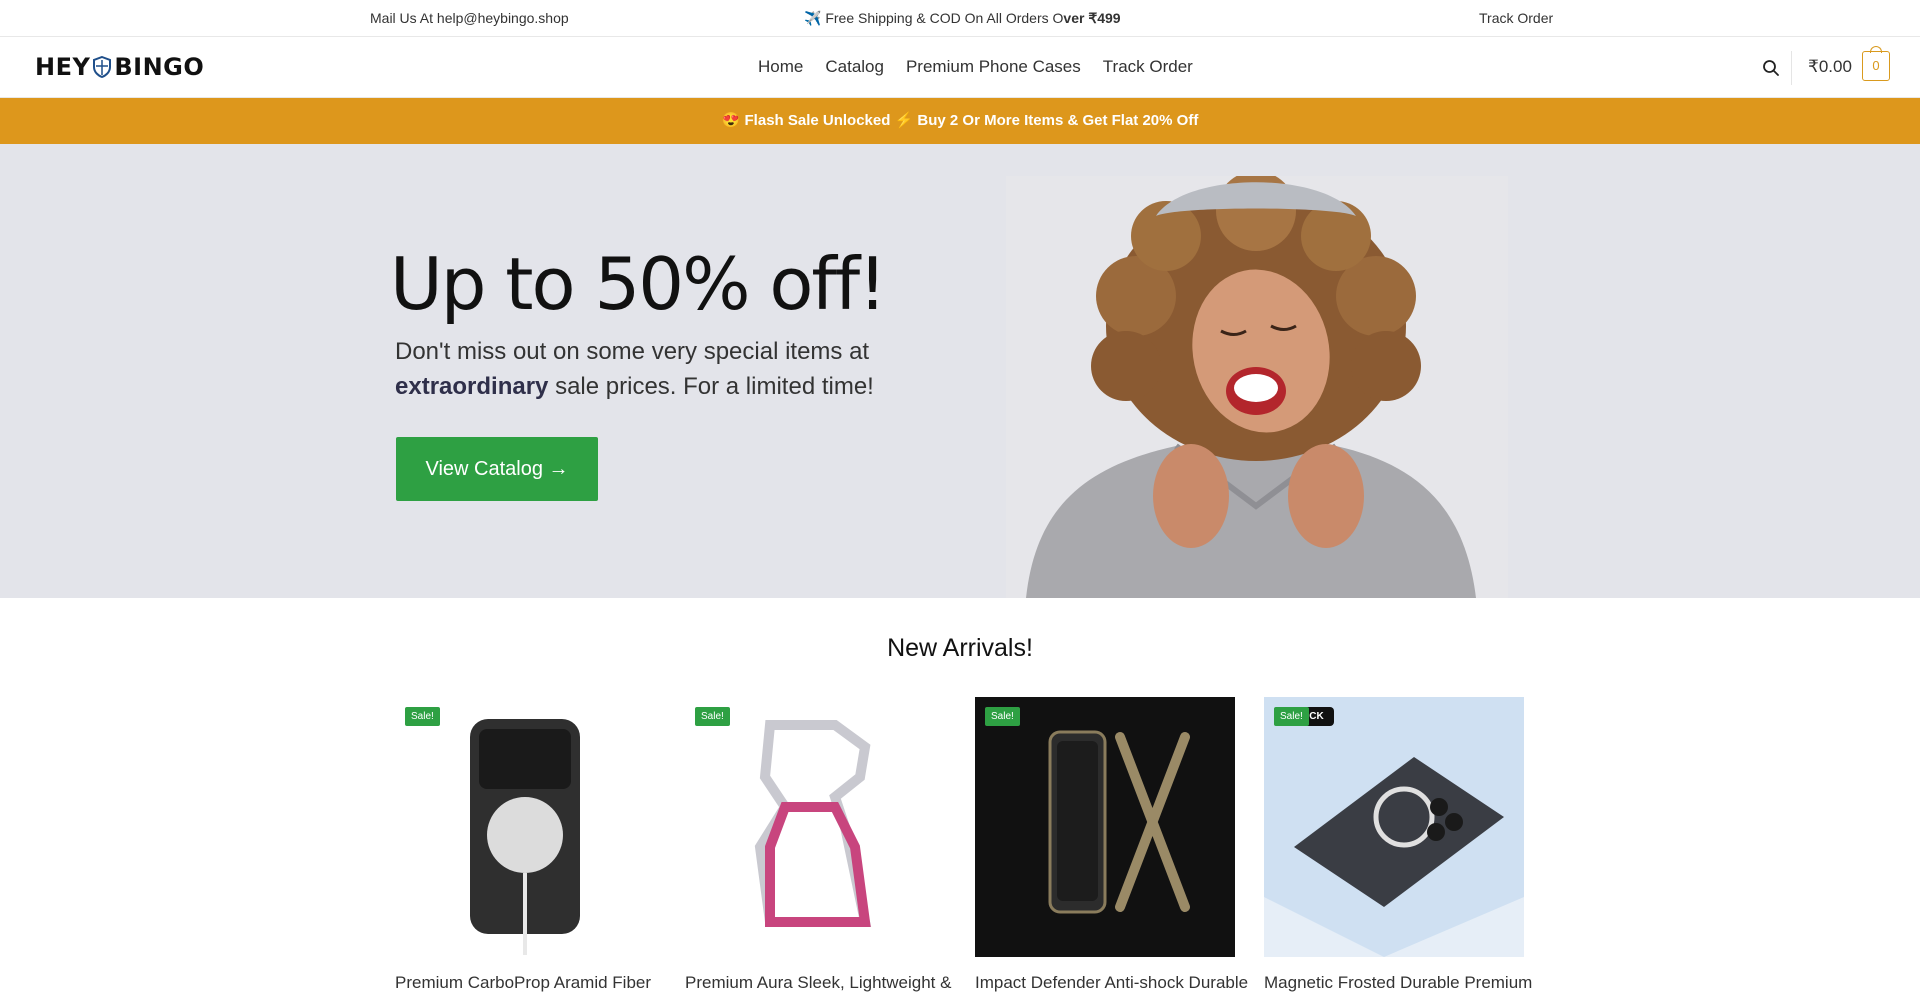 Image resolution: width=1920 pixels, height=993 pixels. Describe the element at coordinates (711, 386) in the screenshot. I see `hero-subtext-end: sale prices. For a limited time!` at that location.